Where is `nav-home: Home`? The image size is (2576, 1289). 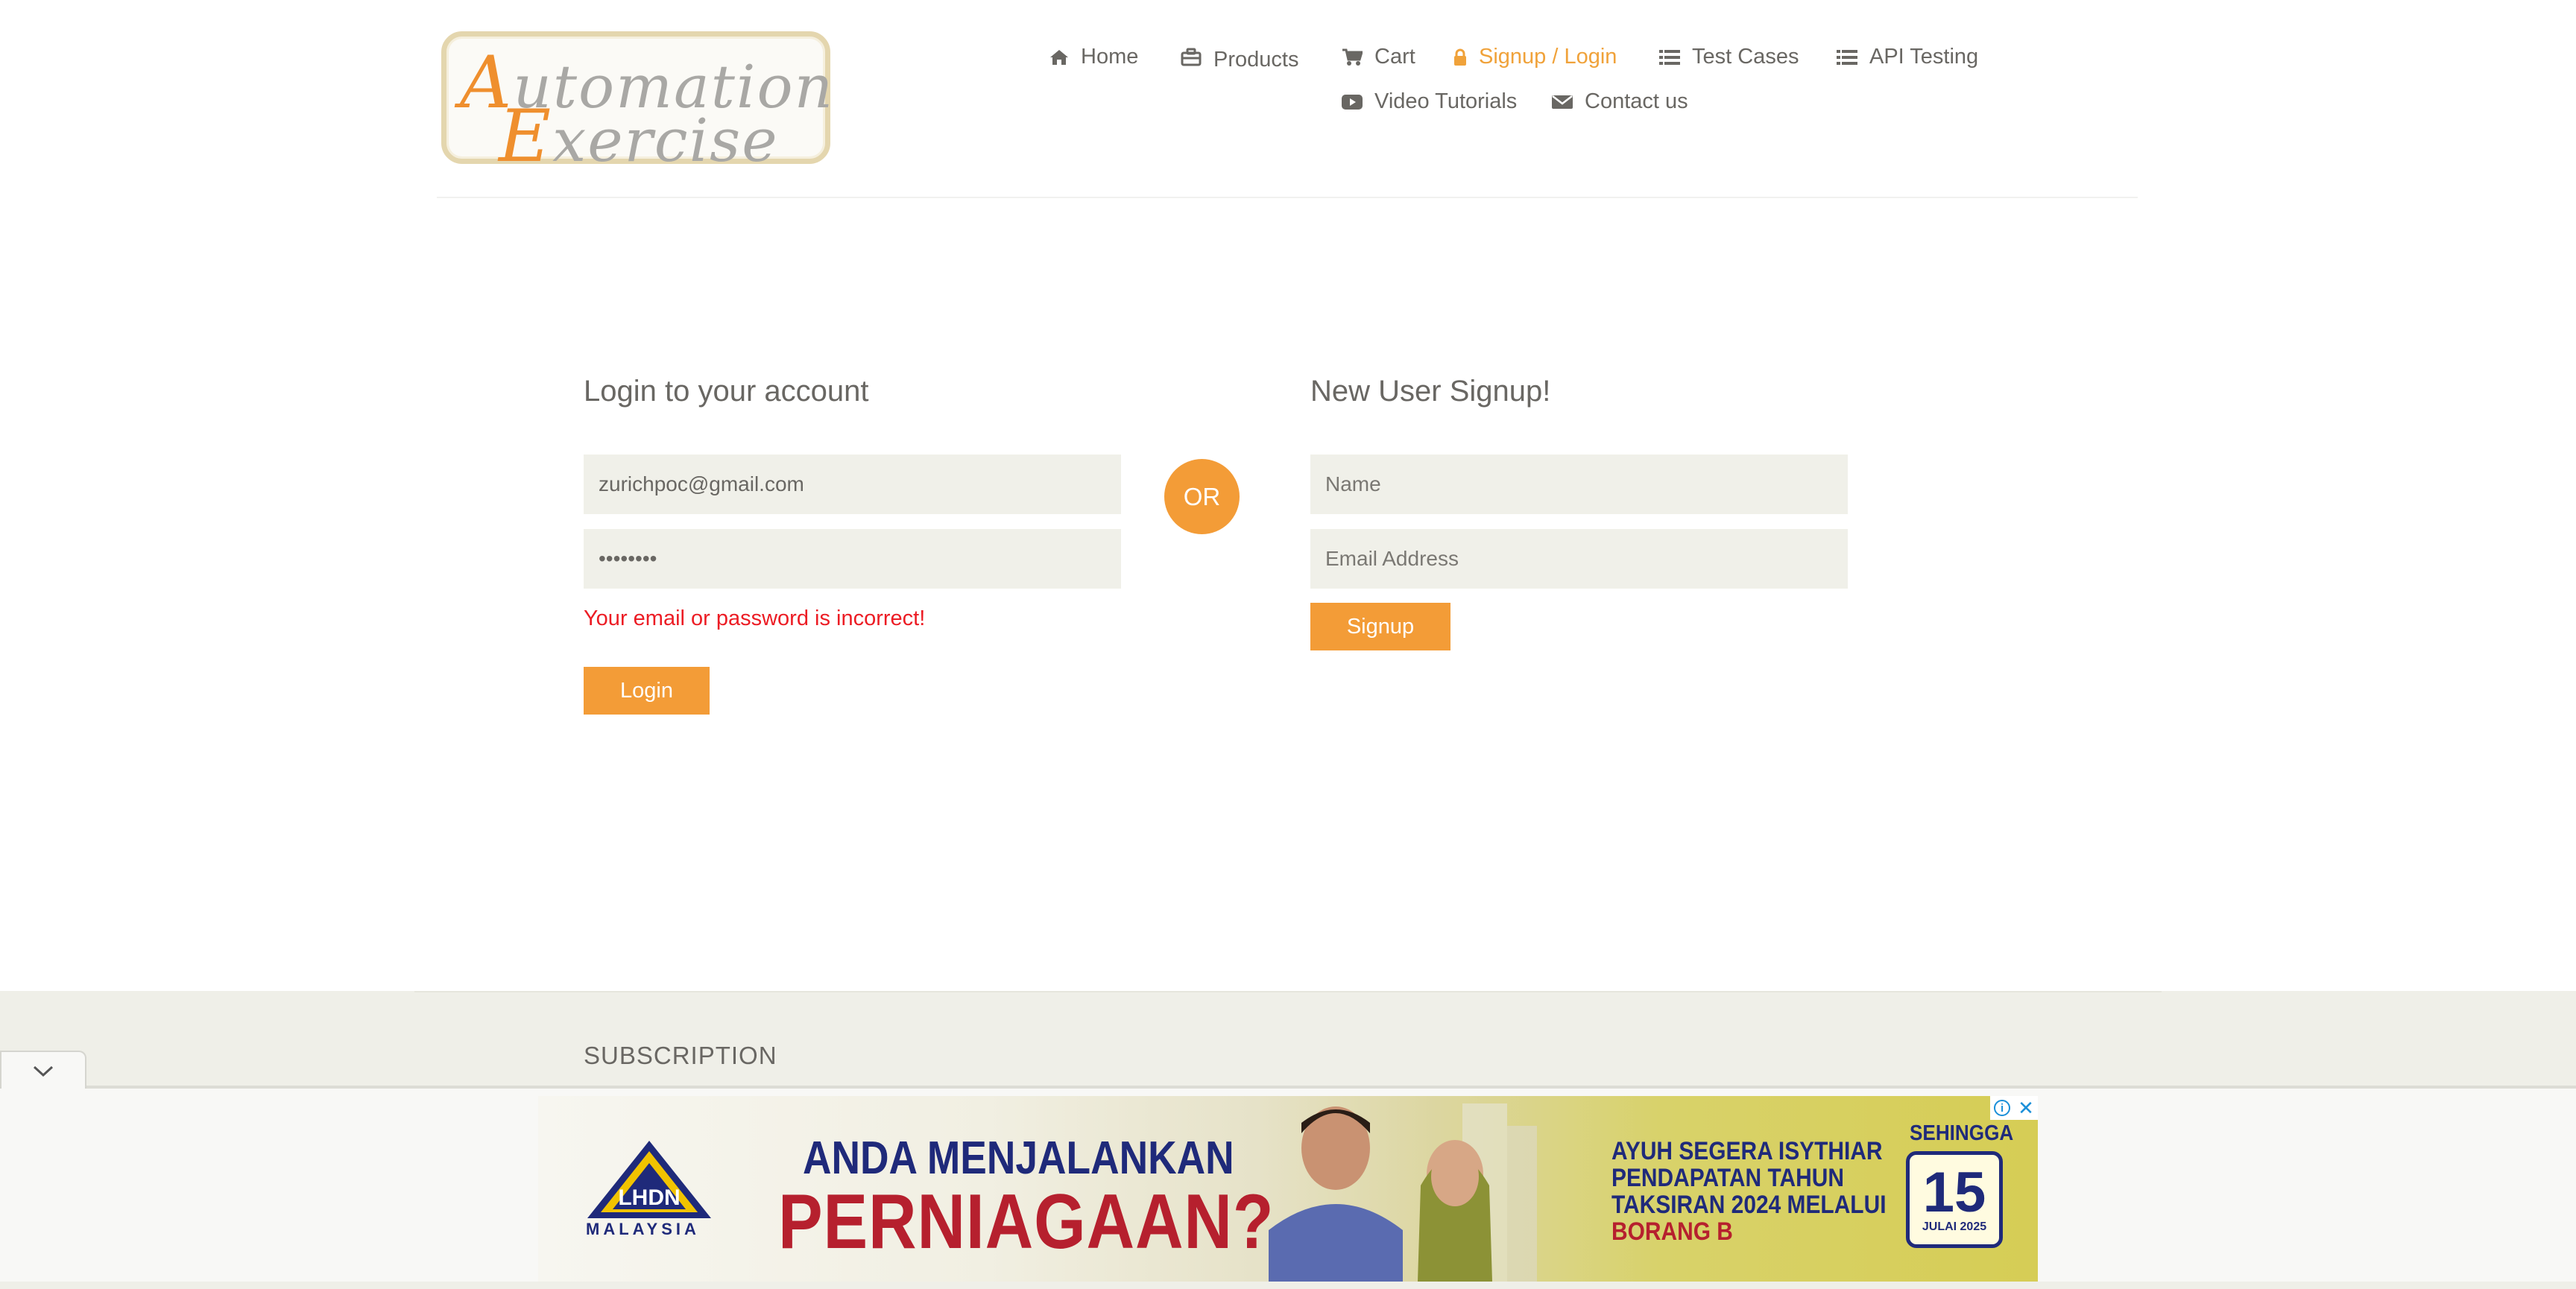 nav-home: Home is located at coordinates (1093, 57).